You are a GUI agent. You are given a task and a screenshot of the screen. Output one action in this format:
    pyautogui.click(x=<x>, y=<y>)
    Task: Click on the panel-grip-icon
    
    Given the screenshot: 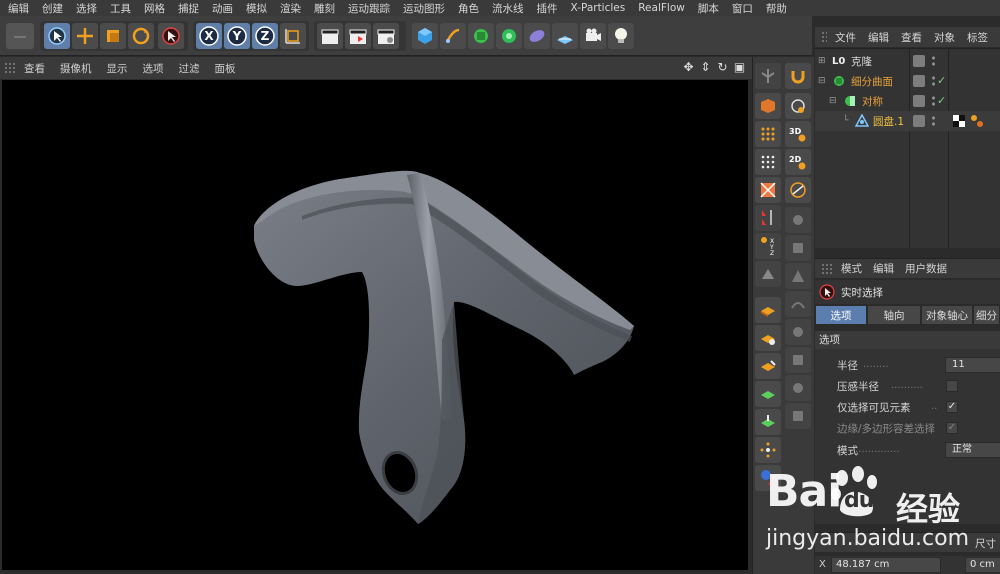 What is the action you would take?
    pyautogui.click(x=10, y=68)
    